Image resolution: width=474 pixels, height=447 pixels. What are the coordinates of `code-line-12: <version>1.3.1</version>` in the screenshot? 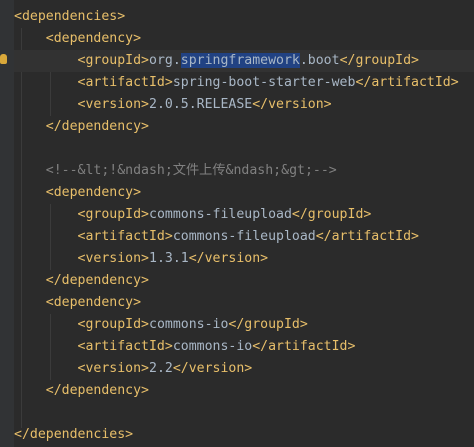 It's located at (244, 259).